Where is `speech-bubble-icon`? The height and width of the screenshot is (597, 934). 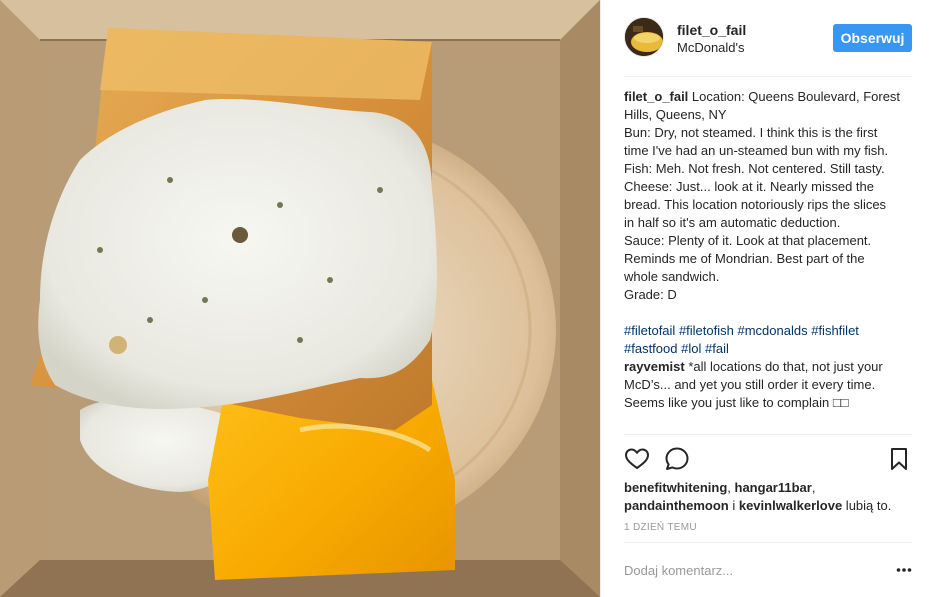
speech-bubble-icon is located at coordinates (677, 458).